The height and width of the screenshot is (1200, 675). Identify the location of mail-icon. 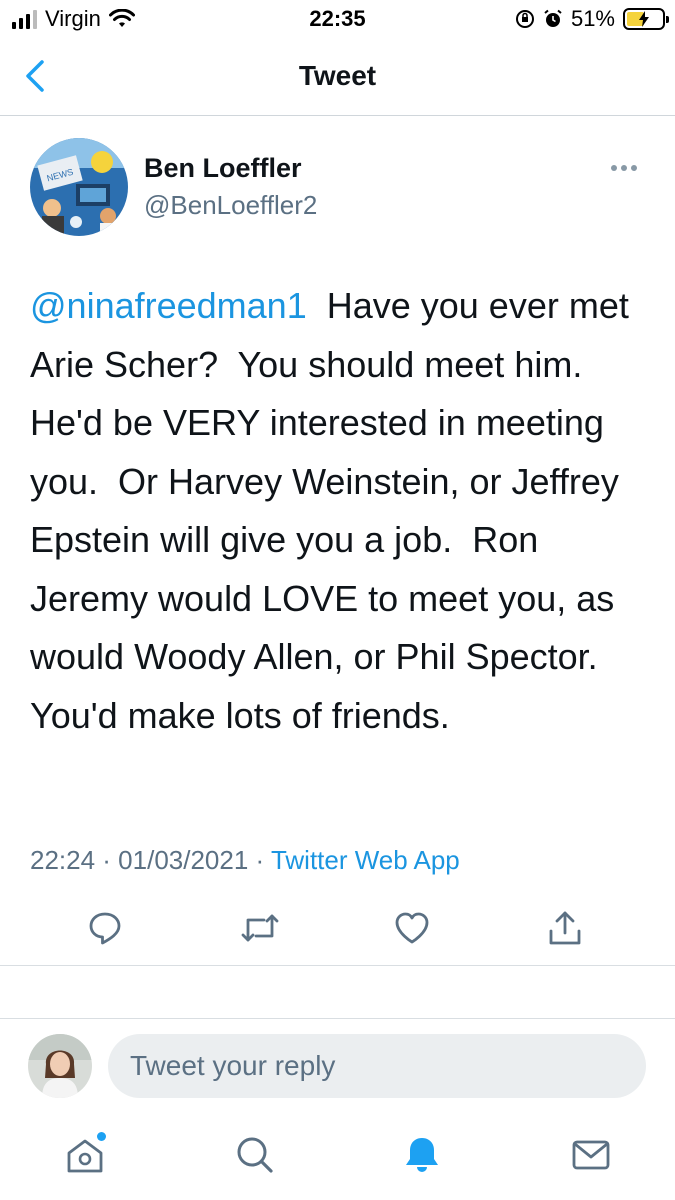
(591, 1155).